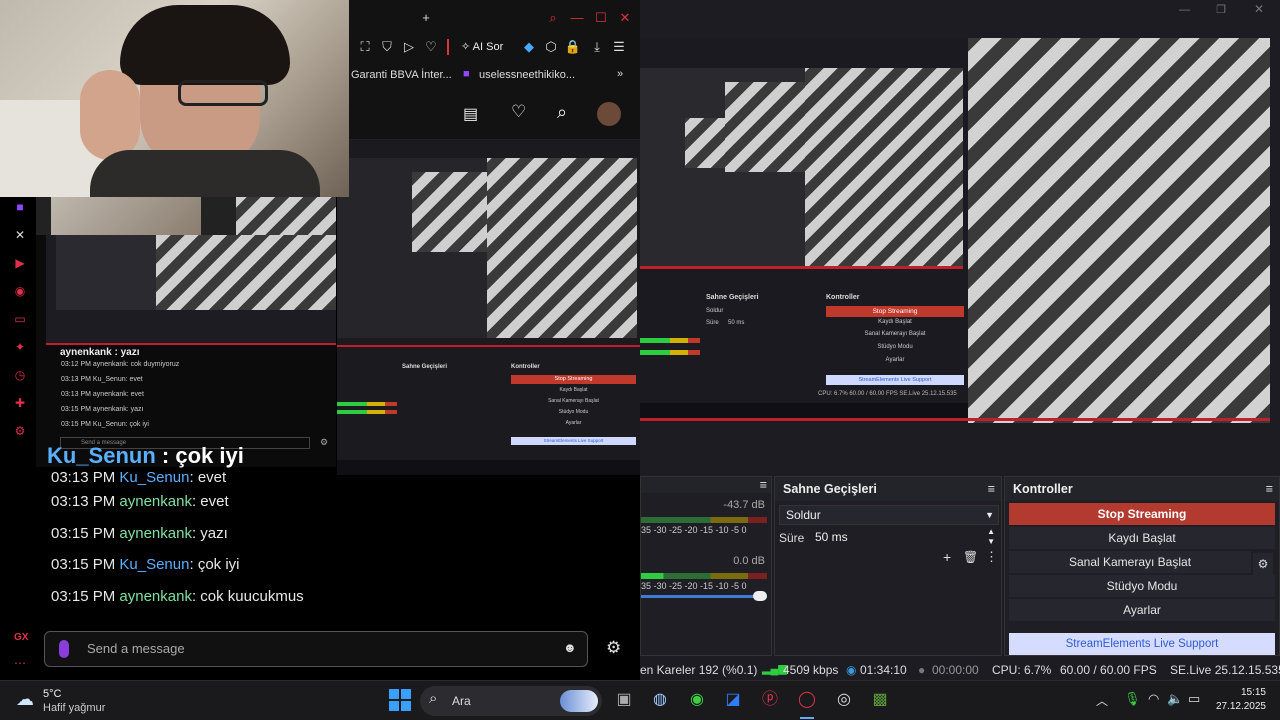 This screenshot has width=1280, height=720. What do you see at coordinates (1240, 692) in the screenshot?
I see `clock-time: 15:15` at bounding box center [1240, 692].